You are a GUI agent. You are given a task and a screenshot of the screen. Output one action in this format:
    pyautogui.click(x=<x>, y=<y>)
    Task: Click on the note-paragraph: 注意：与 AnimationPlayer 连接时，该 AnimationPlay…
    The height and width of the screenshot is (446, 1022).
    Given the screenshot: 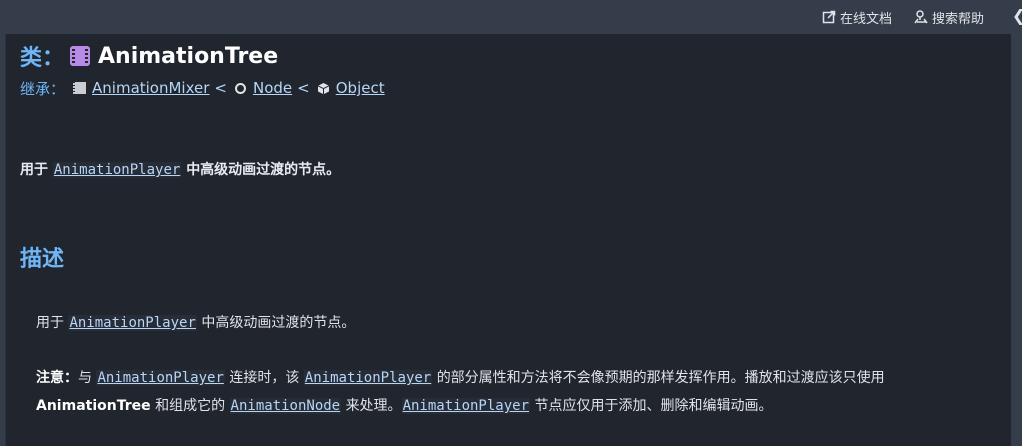 What is the action you would take?
    pyautogui.click(x=516, y=392)
    